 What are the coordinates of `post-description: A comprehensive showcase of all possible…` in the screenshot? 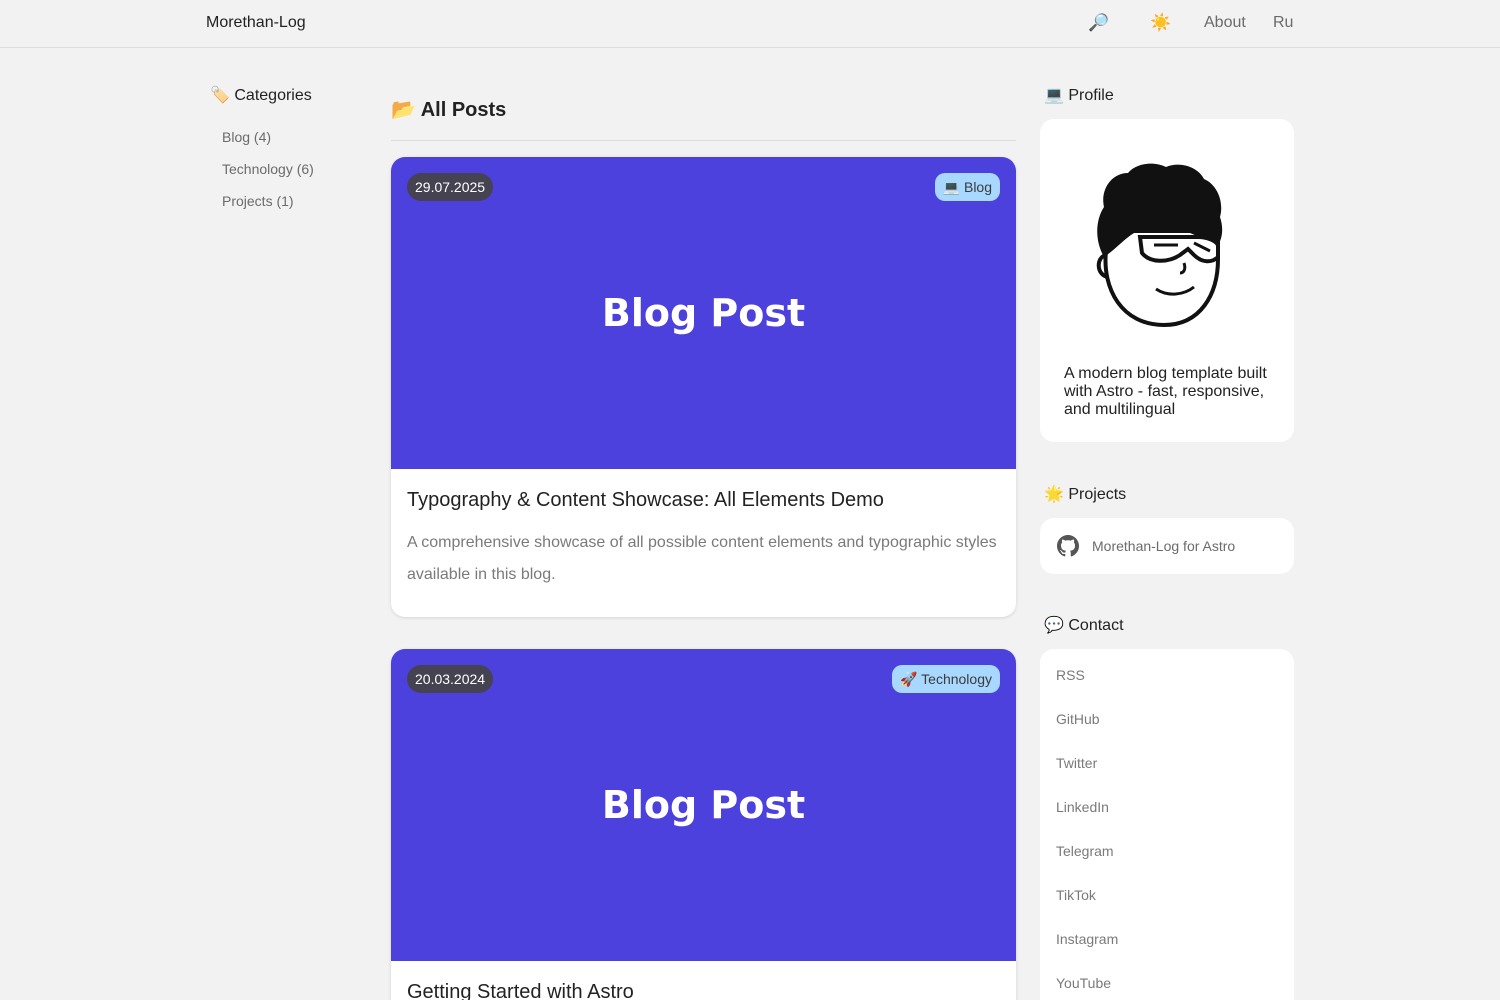 It's located at (702, 558).